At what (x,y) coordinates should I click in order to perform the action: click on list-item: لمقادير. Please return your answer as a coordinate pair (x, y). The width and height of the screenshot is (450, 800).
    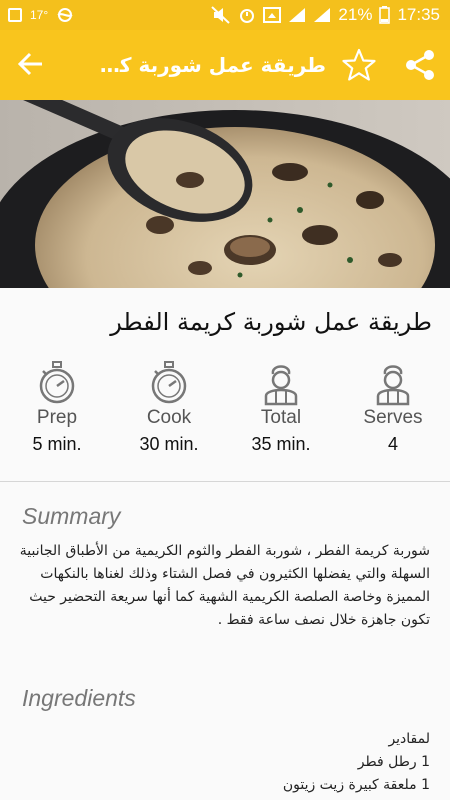
    Looking at the image, I should click on (409, 739).